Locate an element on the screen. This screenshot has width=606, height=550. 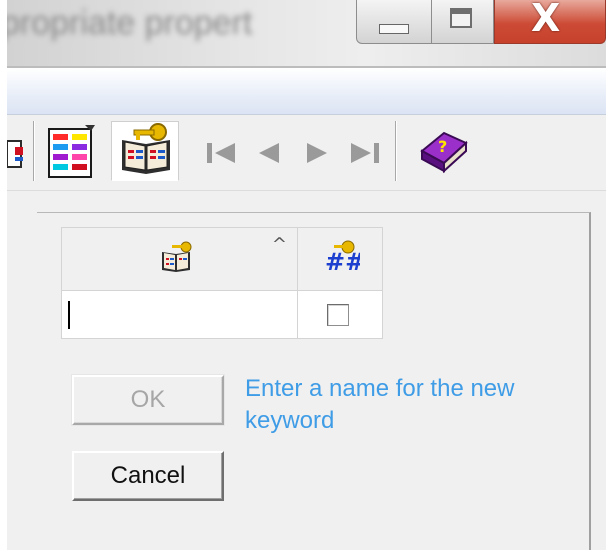
help-book-icon: ? is located at coordinates (442, 151).